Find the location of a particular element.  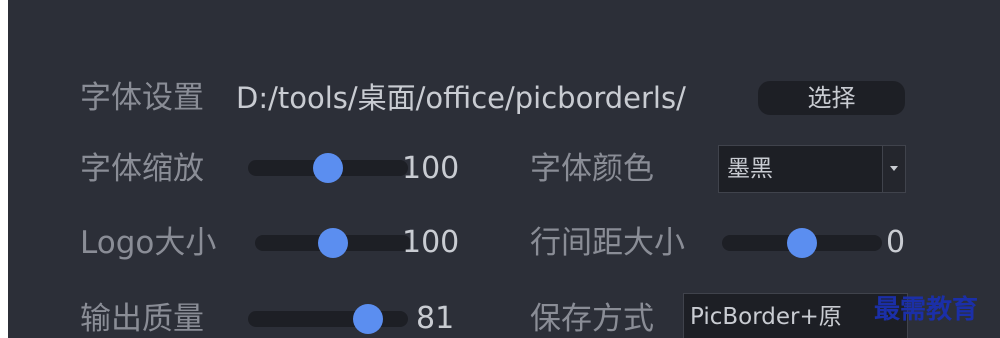

font-scale-value: 100 is located at coordinates (431, 168).